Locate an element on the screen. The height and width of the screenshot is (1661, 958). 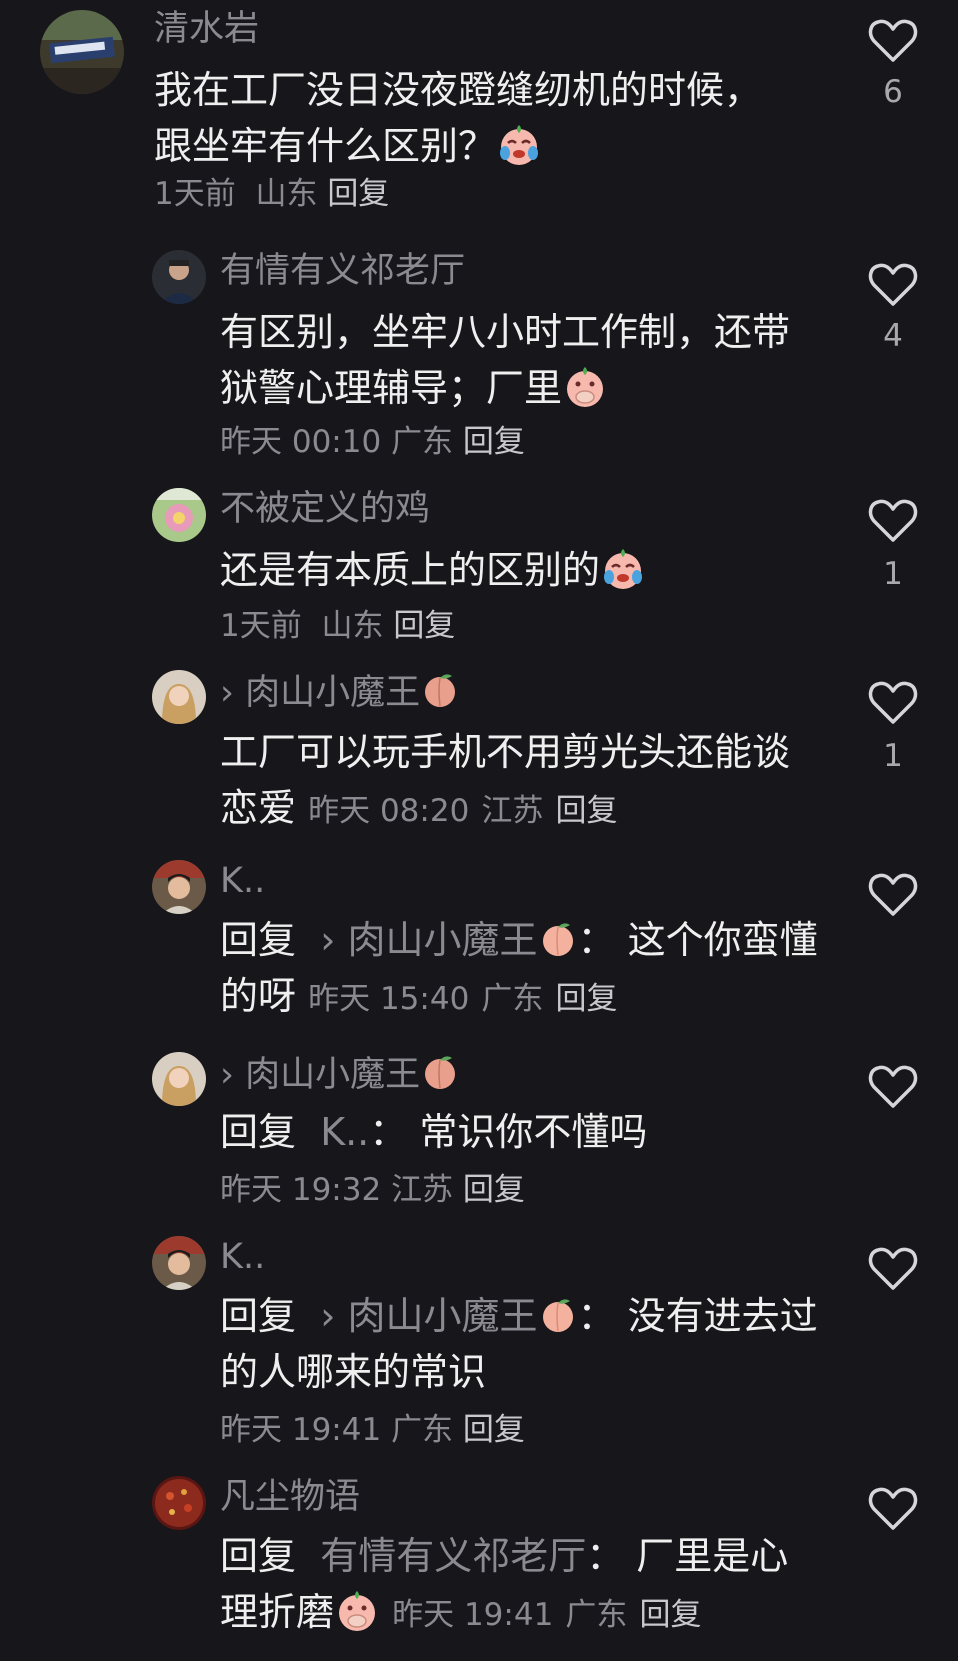
comment-meta: 昨天 19:32 江苏 回复 is located at coordinates (372, 1186).